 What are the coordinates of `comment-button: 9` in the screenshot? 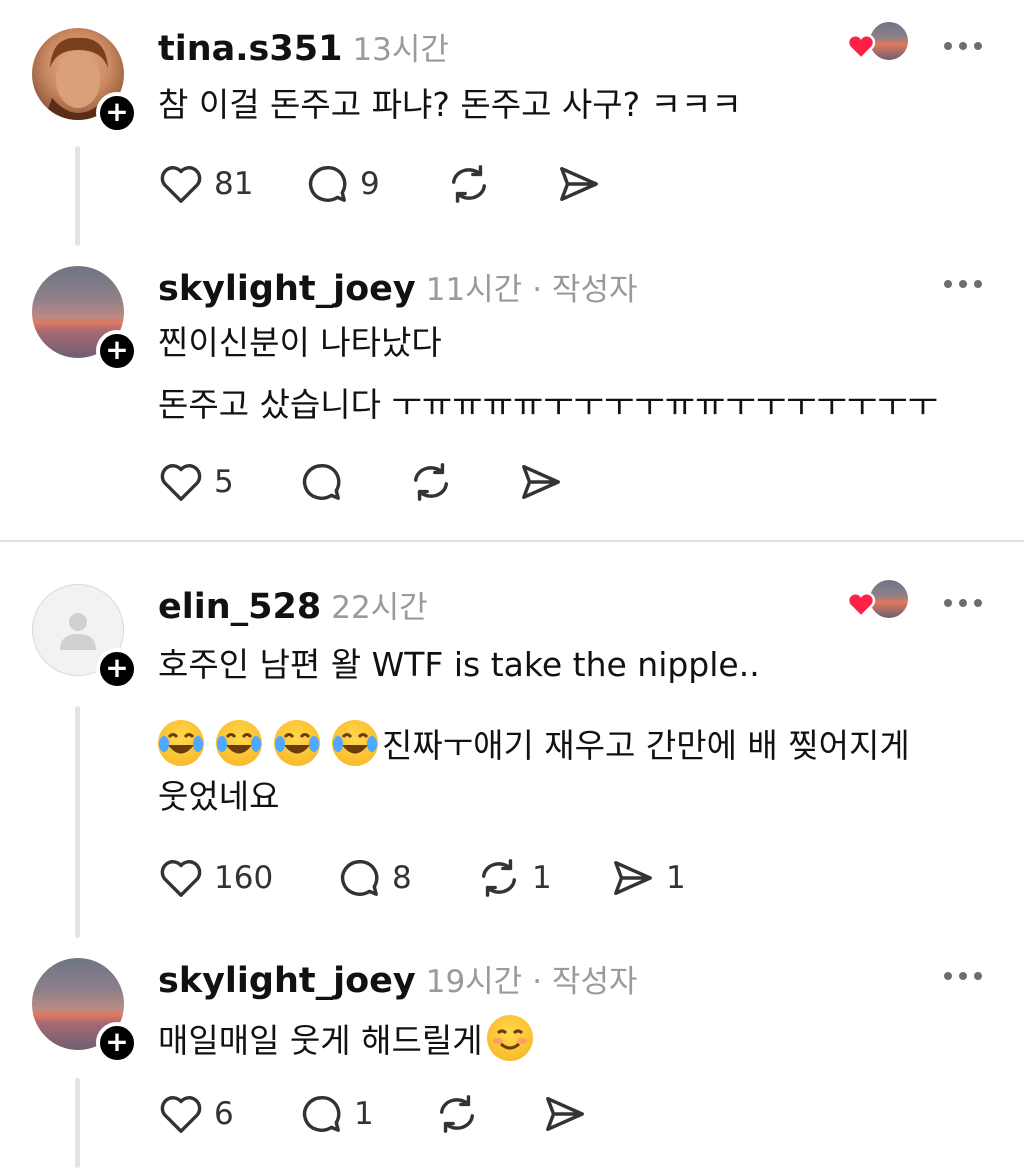 It's located at (375, 184).